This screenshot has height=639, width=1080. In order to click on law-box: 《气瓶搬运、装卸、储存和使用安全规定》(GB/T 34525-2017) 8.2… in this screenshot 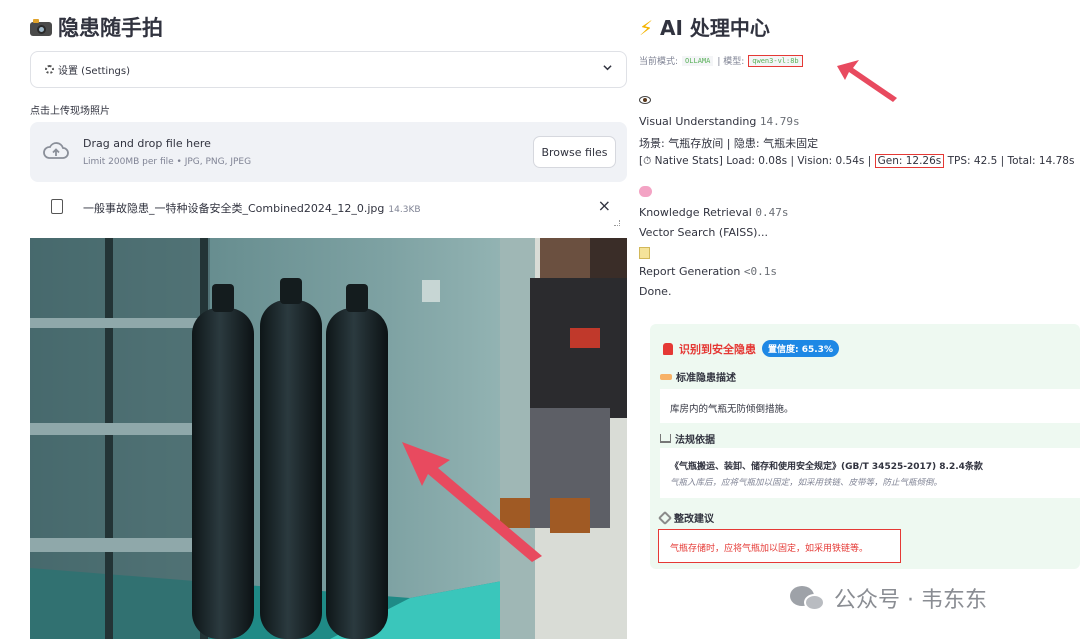, I will do `click(870, 473)`.